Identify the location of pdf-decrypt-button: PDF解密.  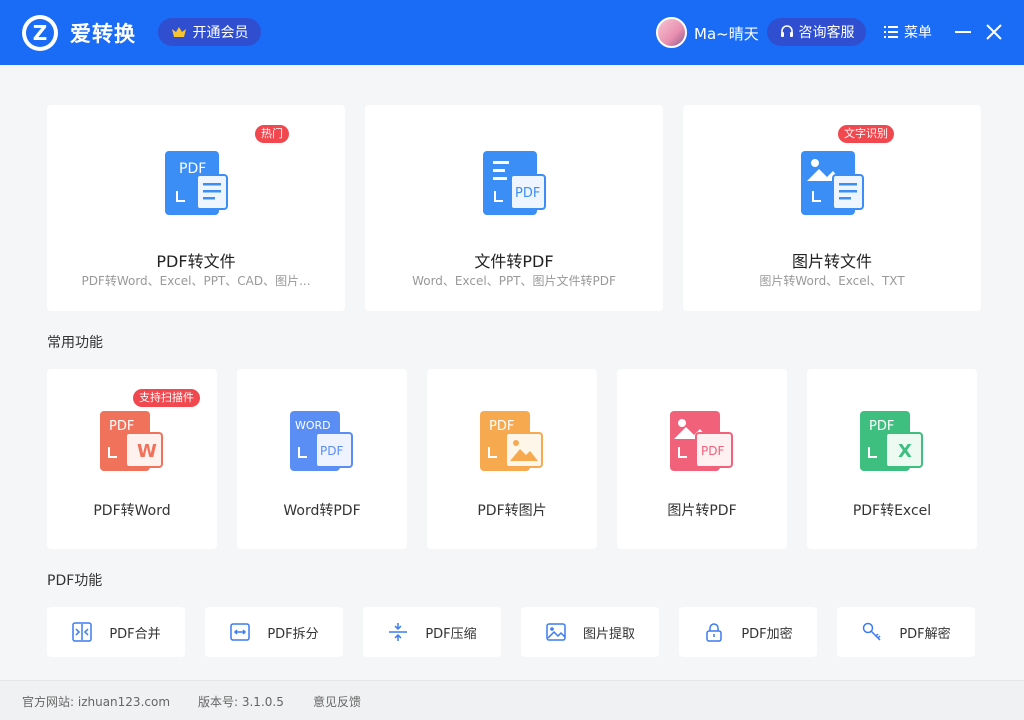
(906, 632).